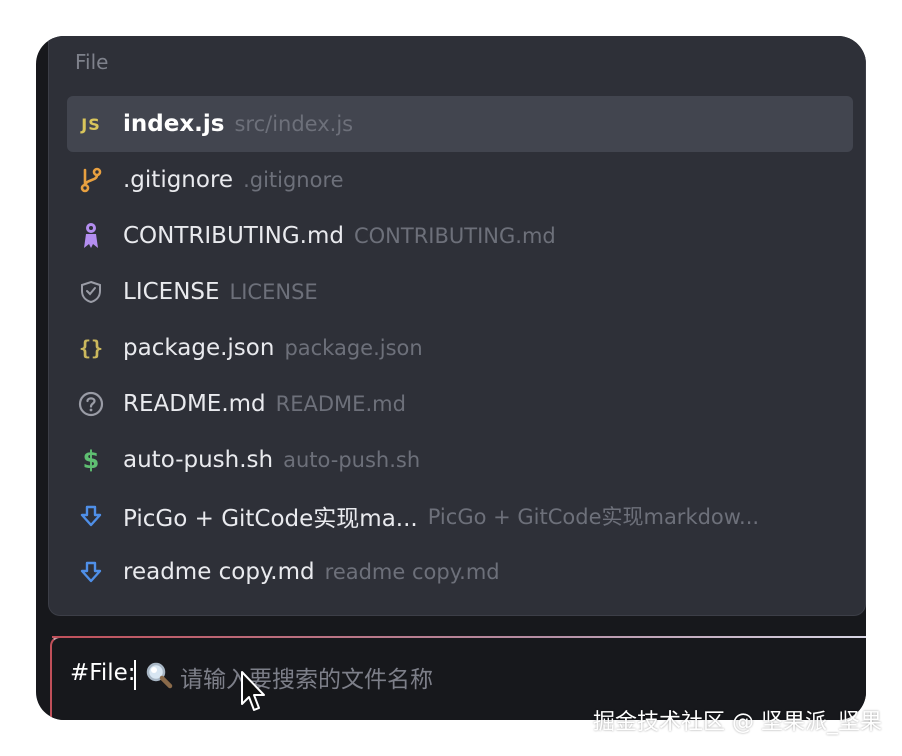 This screenshot has width=902, height=756. I want to click on file-path: package.json, so click(353, 348).